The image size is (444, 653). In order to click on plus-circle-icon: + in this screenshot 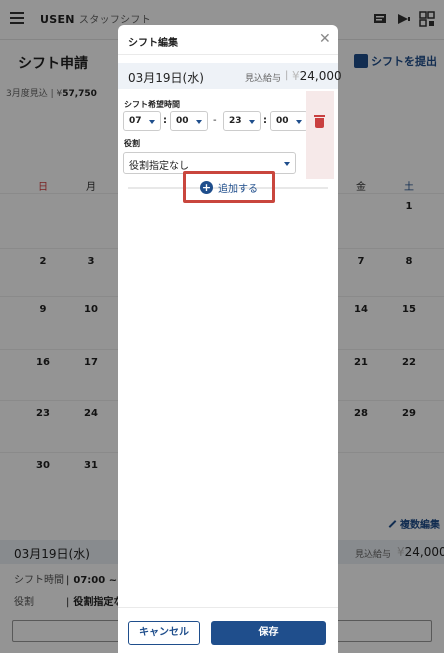, I will do `click(206, 187)`.